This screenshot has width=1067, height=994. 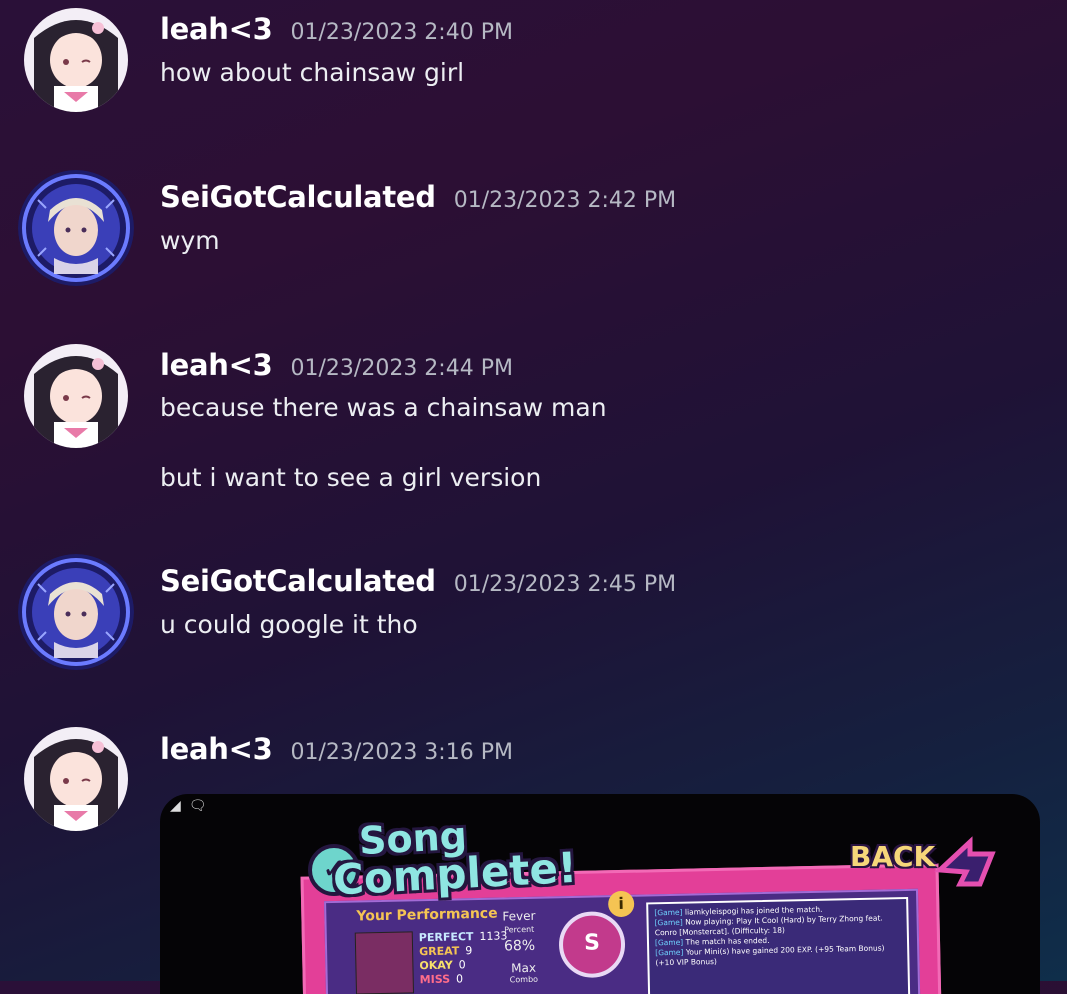 I want to click on timestamp: 01/23/2023 2:40 PM, so click(x=401, y=32).